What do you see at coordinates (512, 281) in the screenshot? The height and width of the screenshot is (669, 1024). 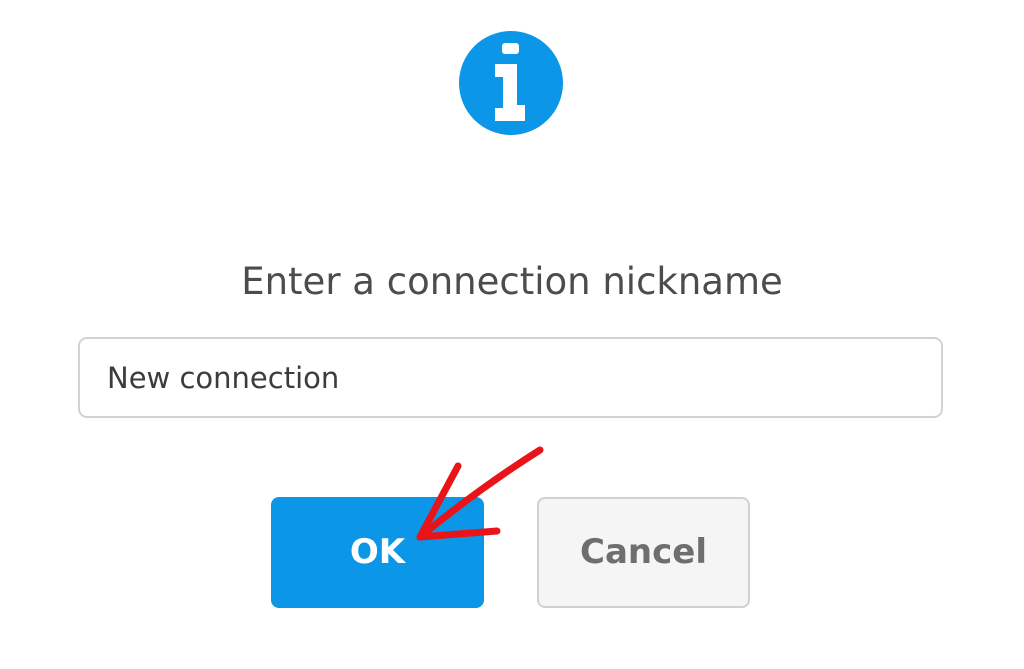 I see `dialog-prompt: Enter a connection nickname` at bounding box center [512, 281].